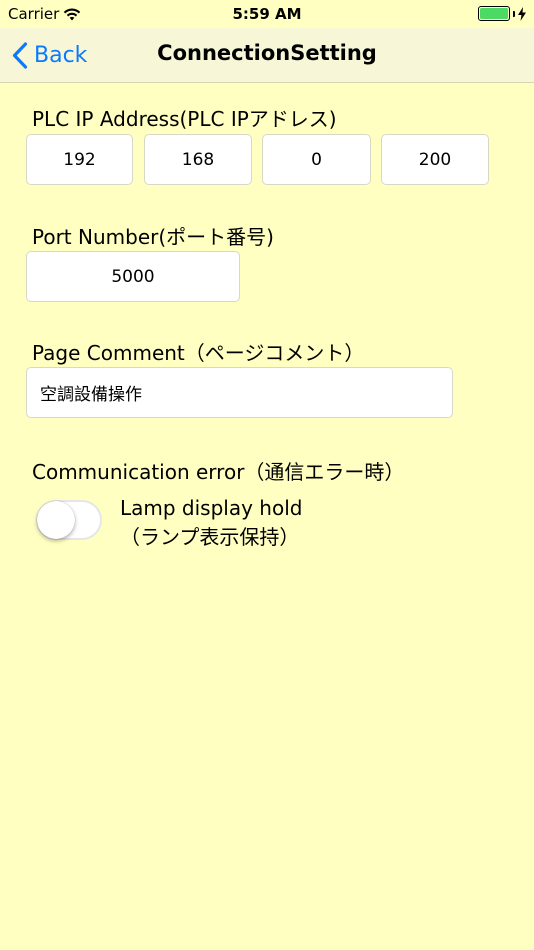 The height and width of the screenshot is (950, 534). Describe the element at coordinates (514, 13) in the screenshot. I see `battery-tip` at that location.